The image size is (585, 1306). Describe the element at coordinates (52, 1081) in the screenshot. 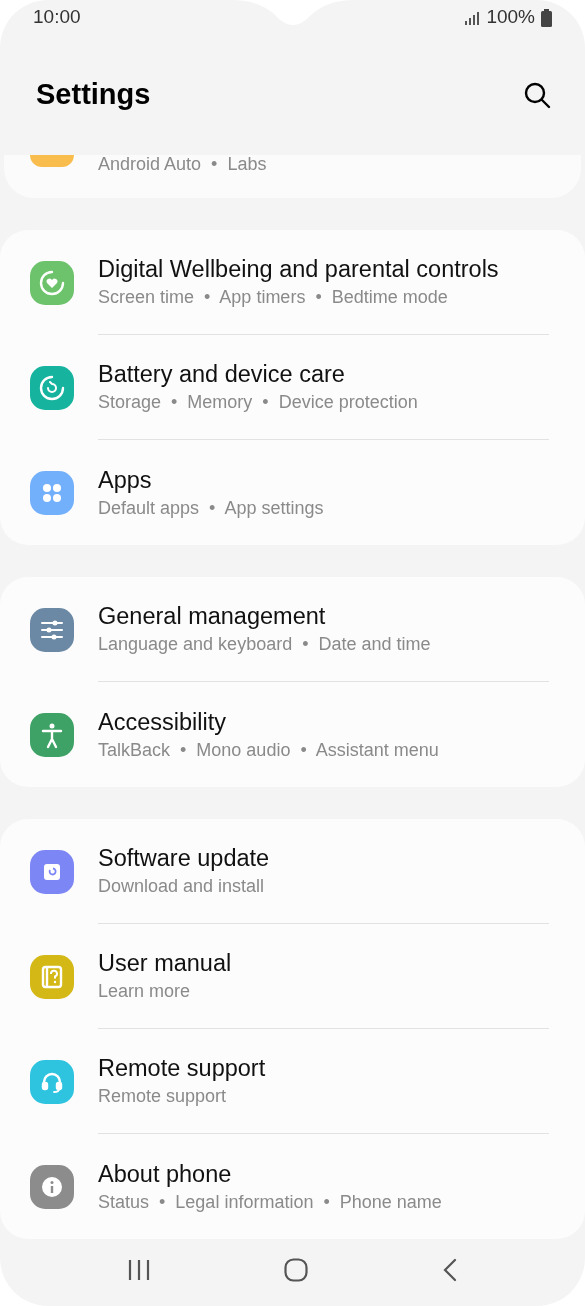

I see `headset-icon` at that location.